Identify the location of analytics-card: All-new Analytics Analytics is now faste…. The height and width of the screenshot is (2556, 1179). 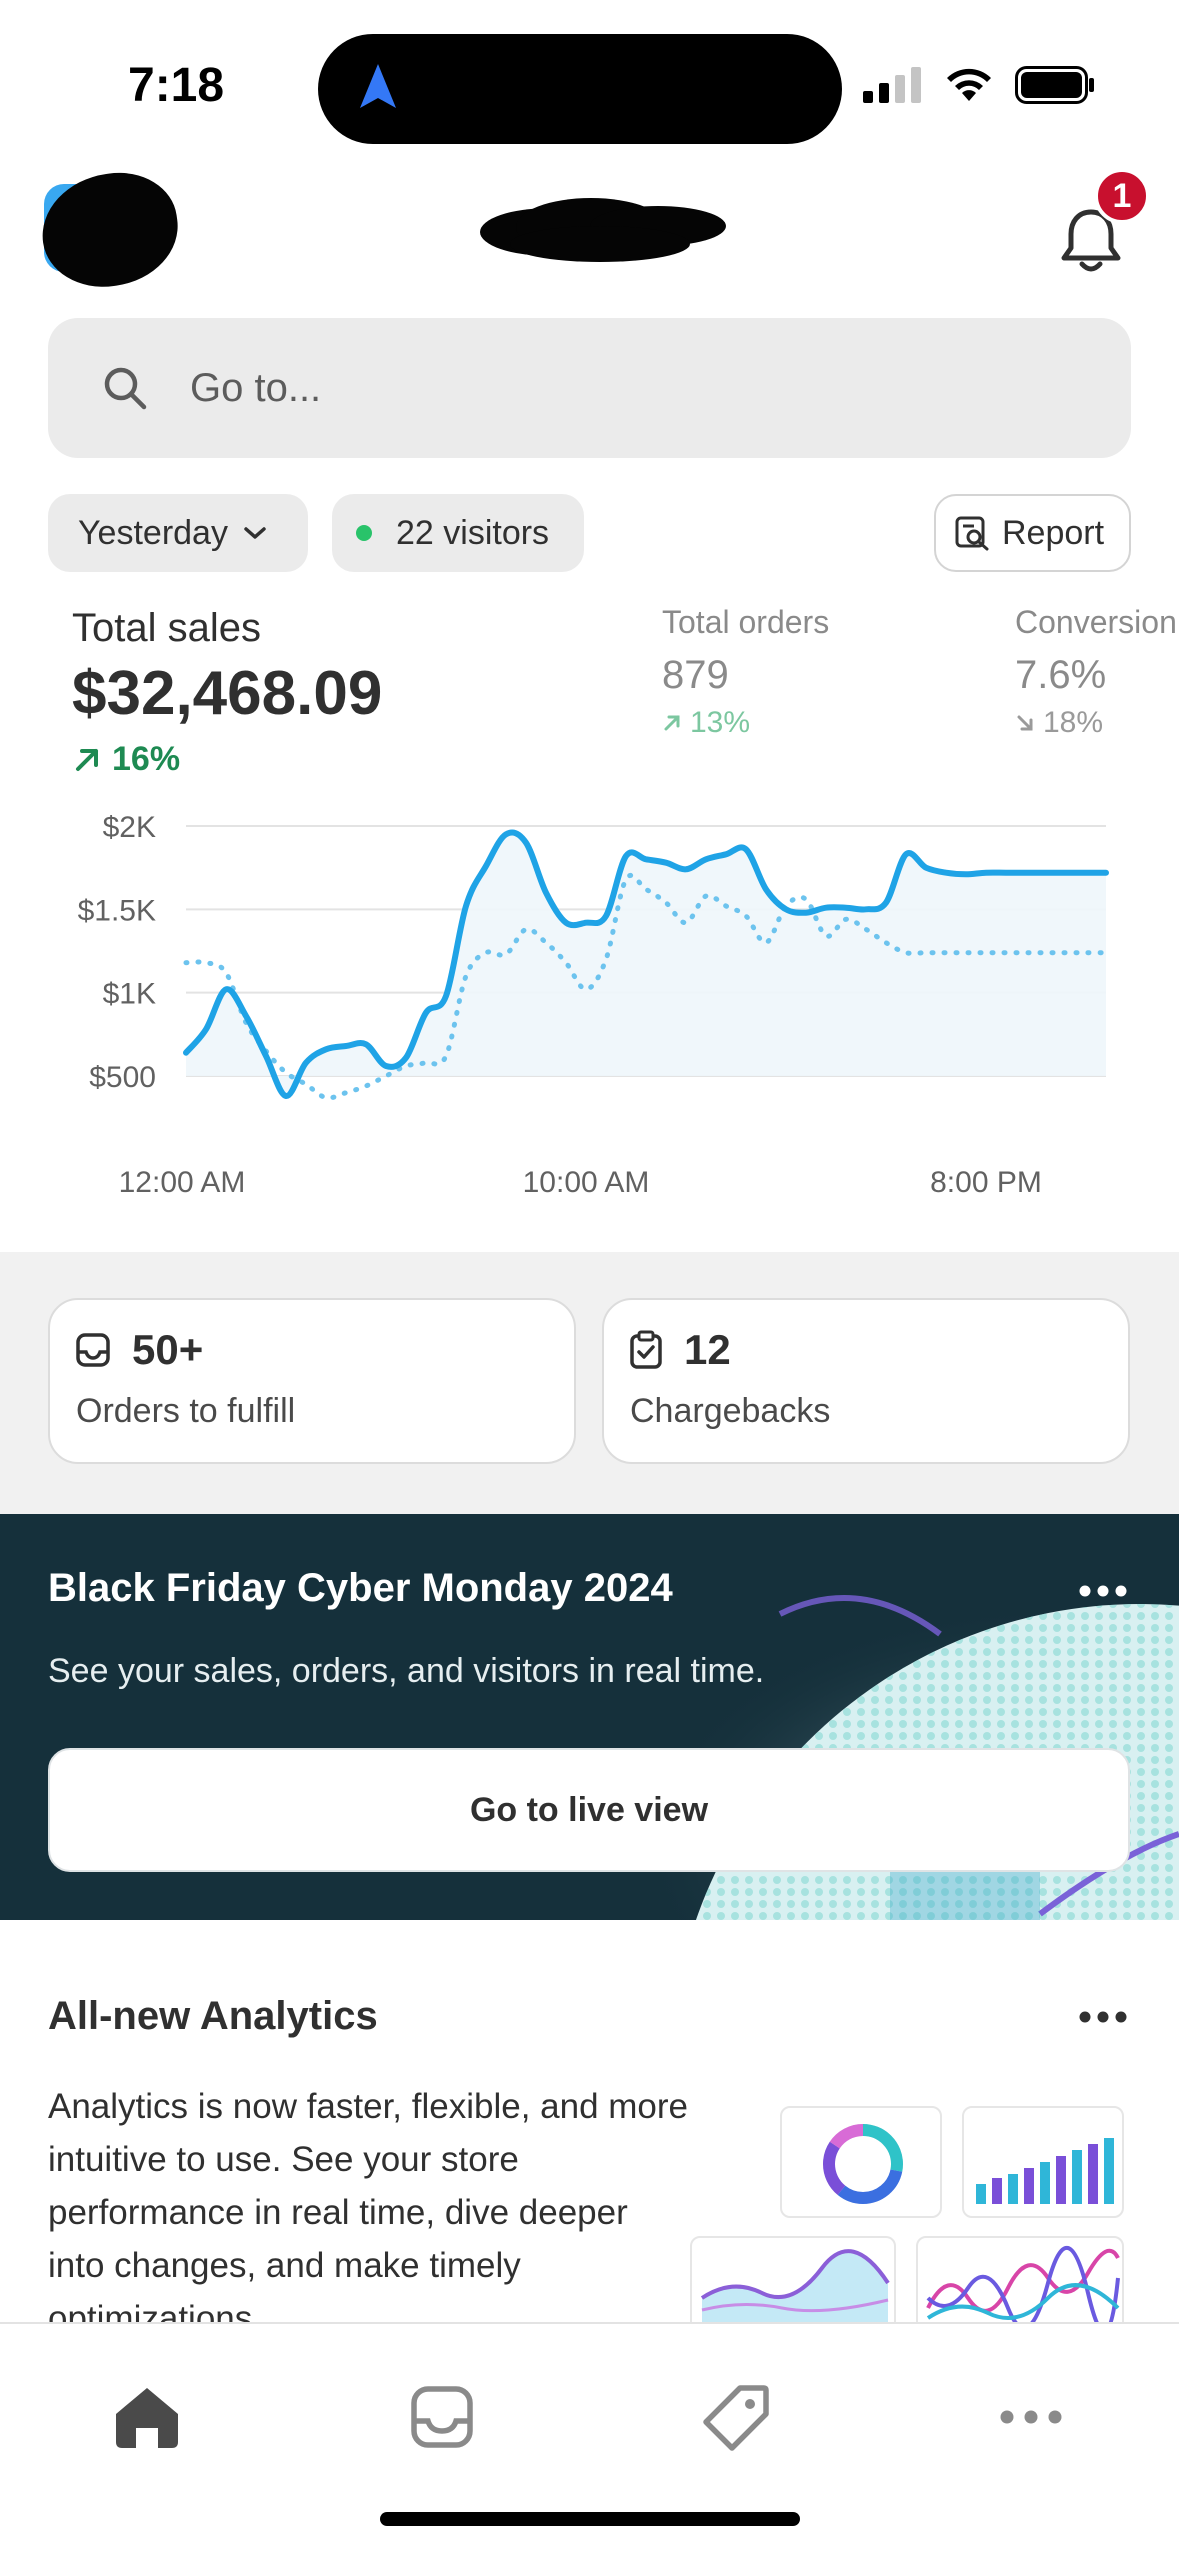
(589, 2132).